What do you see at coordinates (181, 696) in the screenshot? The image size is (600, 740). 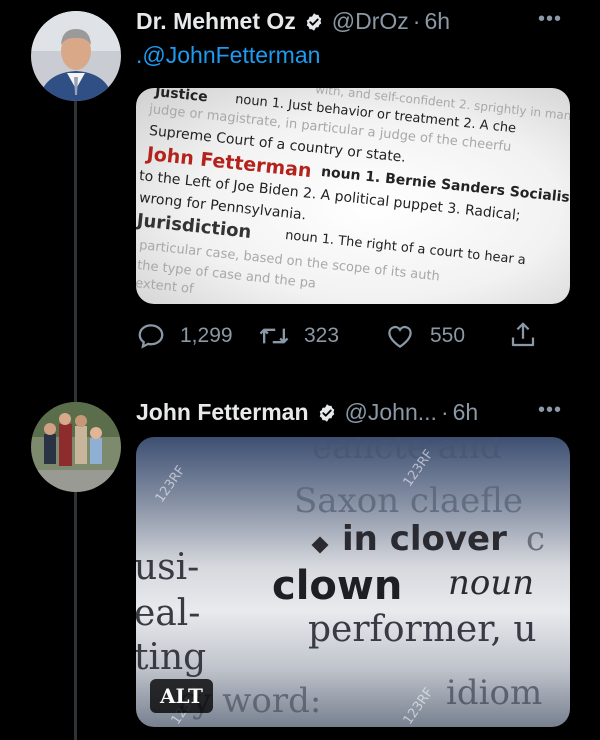 I see `alt-text-badge: ALT` at bounding box center [181, 696].